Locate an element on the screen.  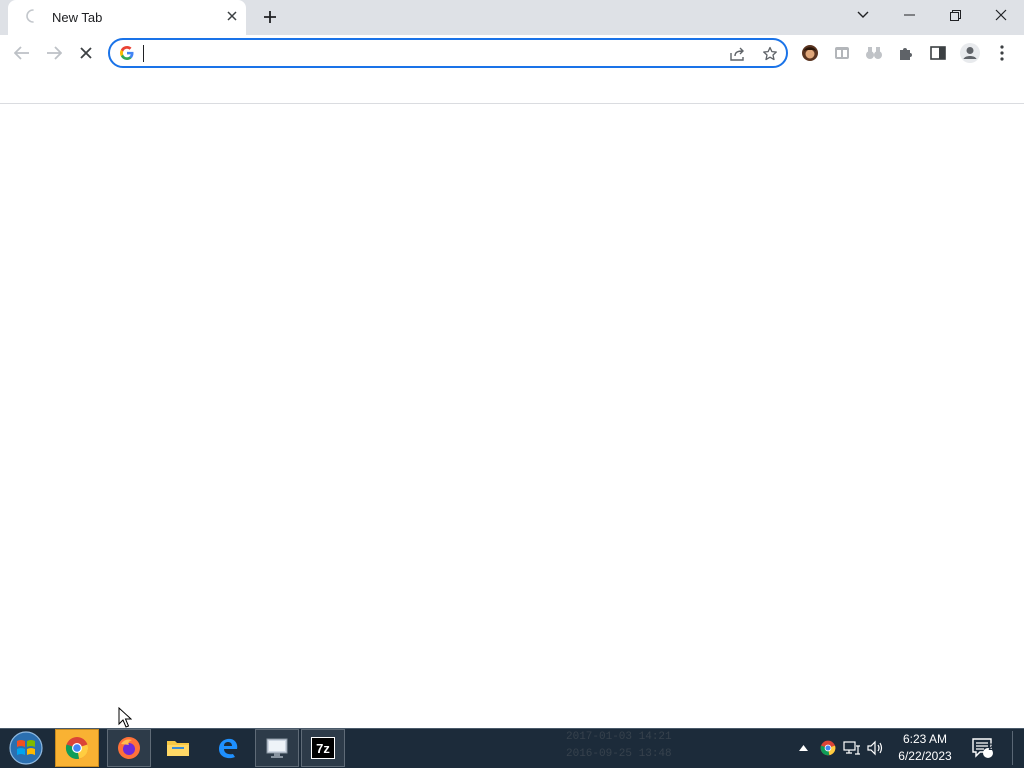
profile-avatar-extension-icon is located at coordinates (810, 53).